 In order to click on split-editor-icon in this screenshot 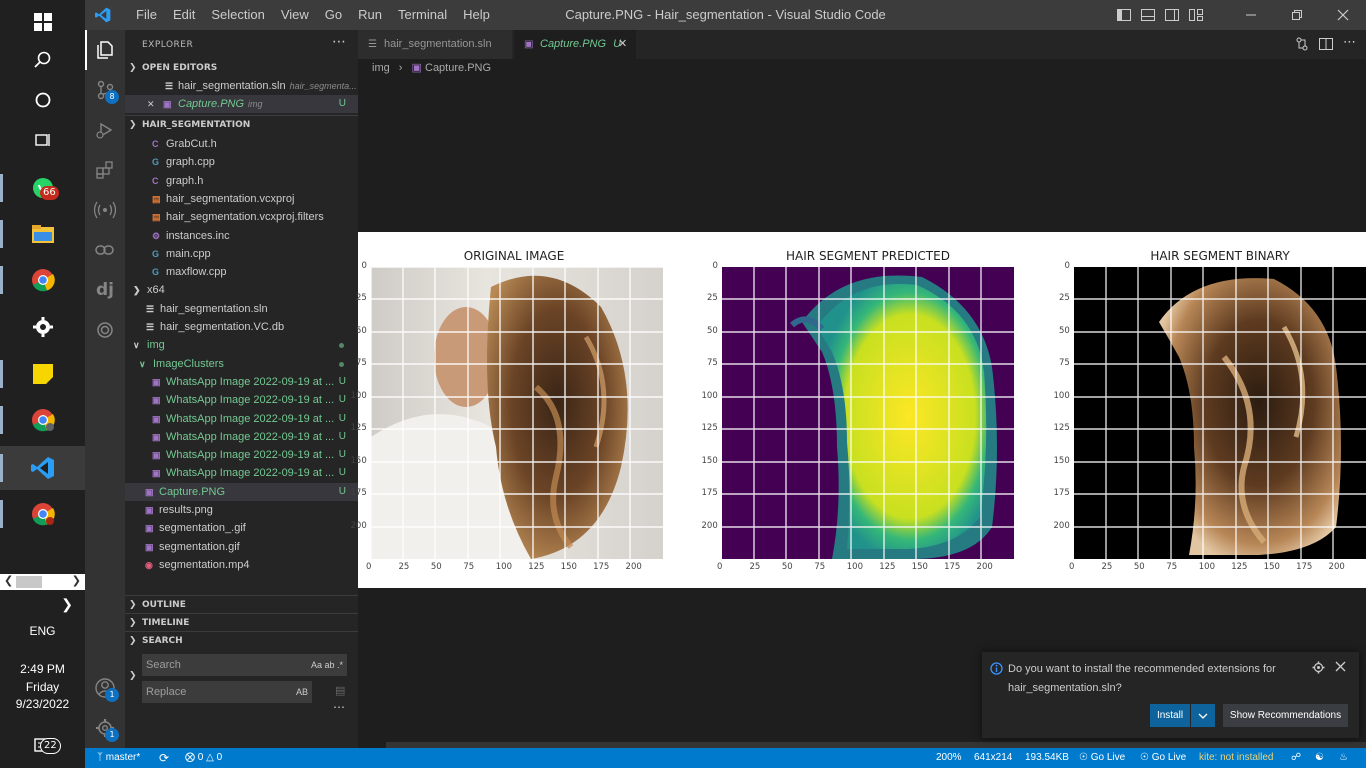, I will do `click(1326, 45)`.